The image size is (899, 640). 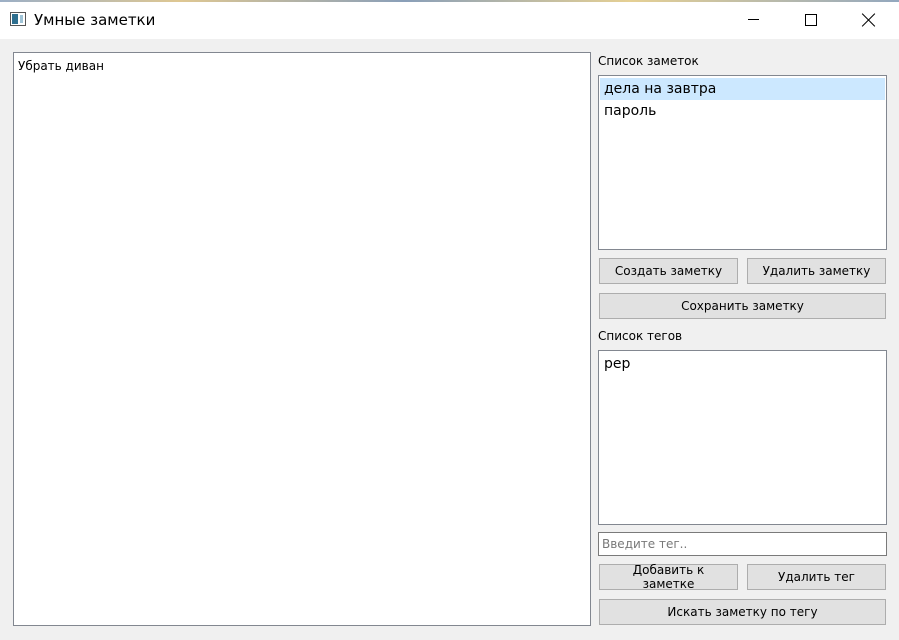 I want to click on tags-list-item: рер, so click(x=742, y=364).